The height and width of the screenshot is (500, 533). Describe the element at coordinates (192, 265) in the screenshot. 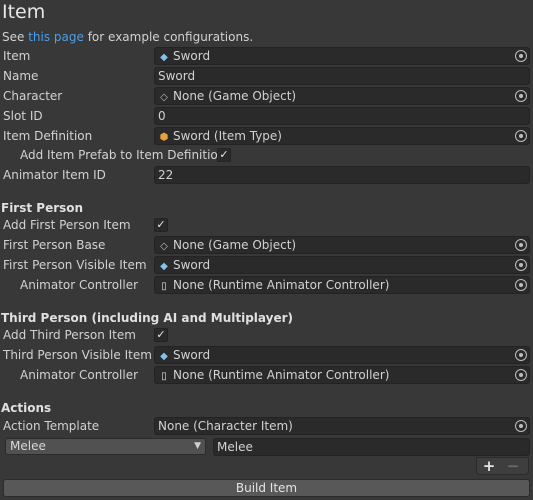

I see `first-person-visible-value: Sword` at that location.